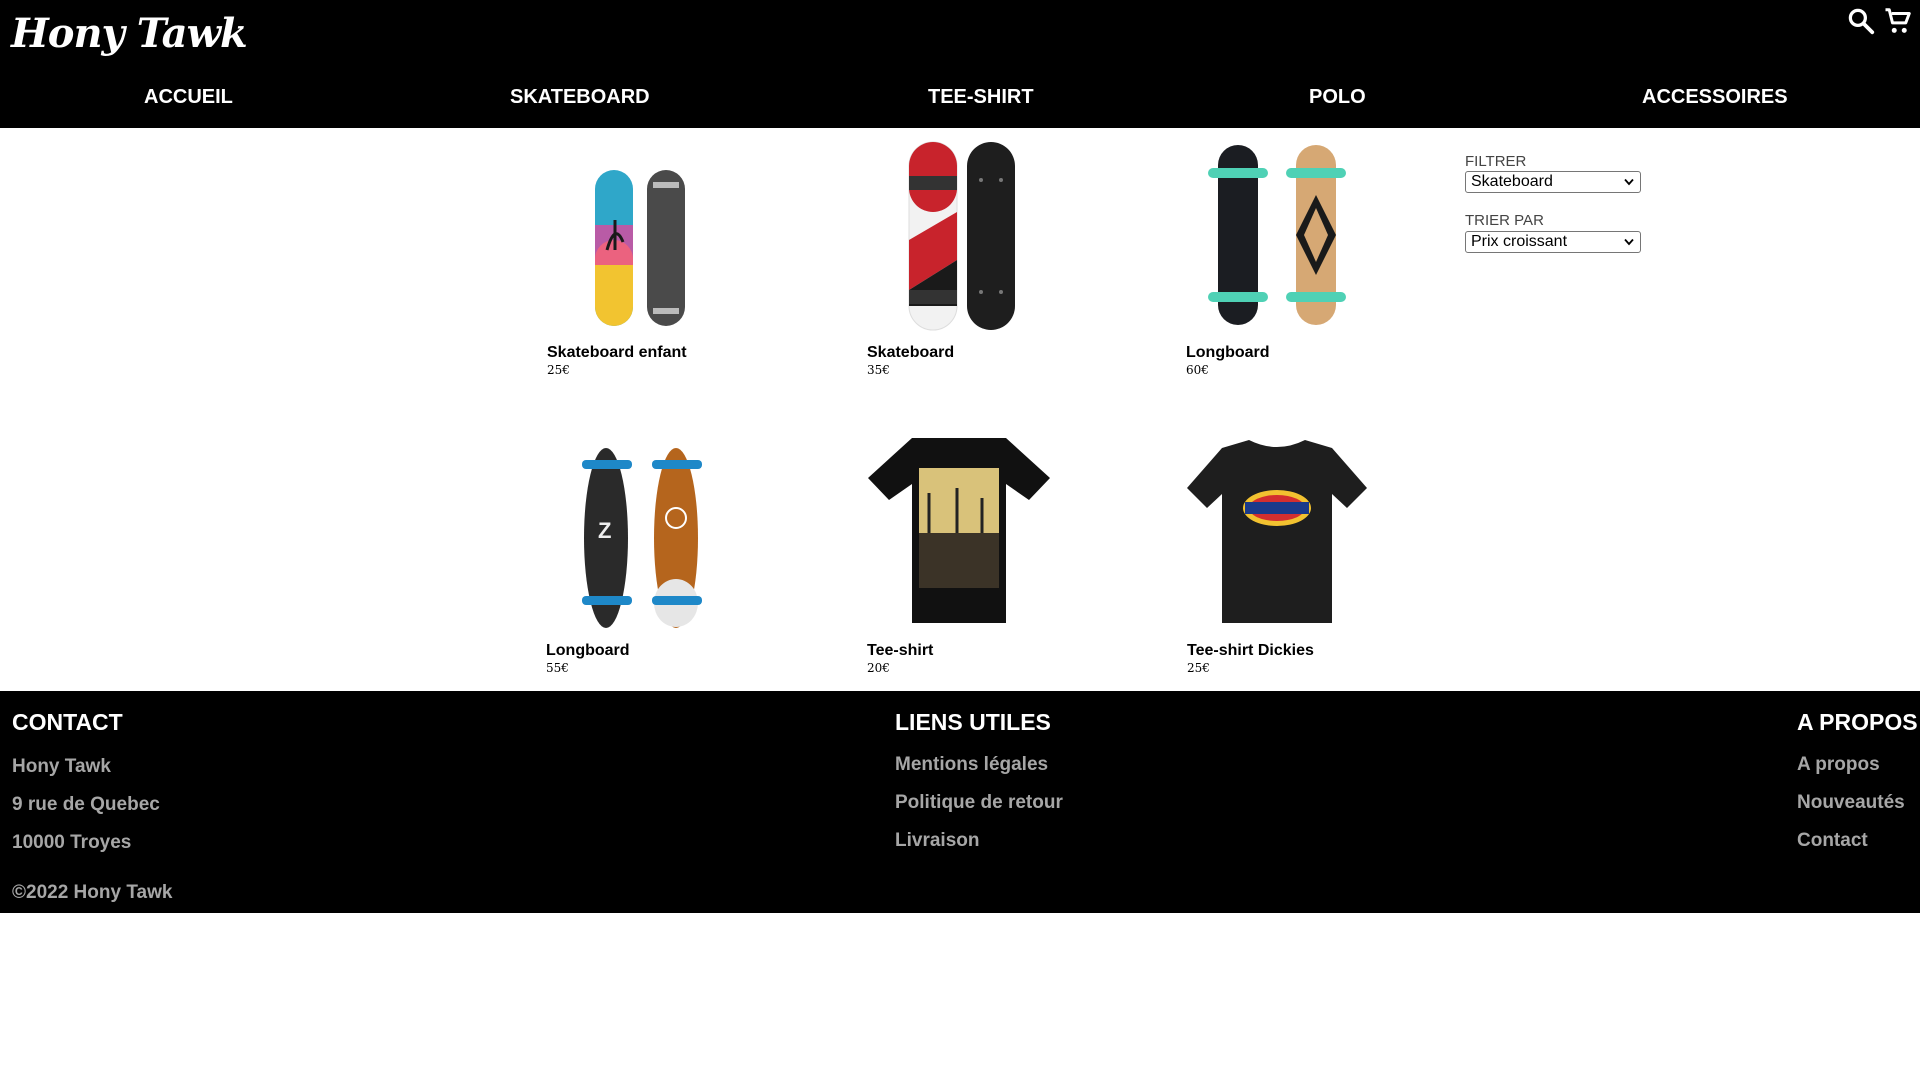 Image resolution: width=1920 pixels, height=1071 pixels. Describe the element at coordinates (86, 804) in the screenshot. I see `footer-contact-line: 9 rue de Quebec` at that location.